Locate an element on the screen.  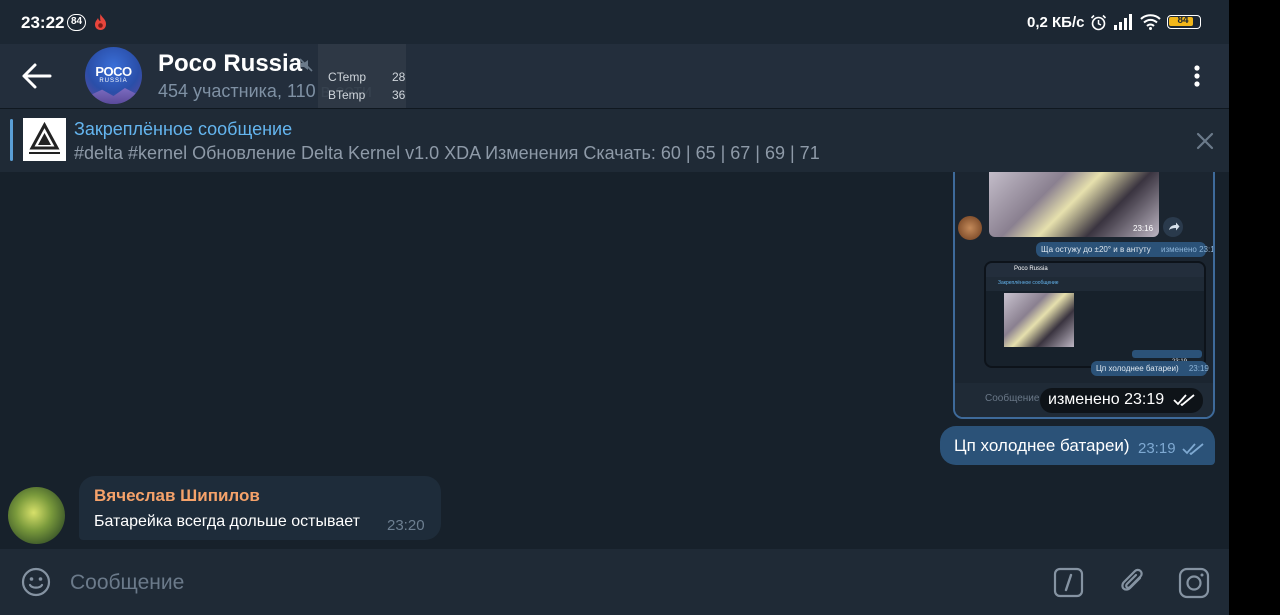
status-bar: 23:22 84 0,2 КБ/с 84 is located at coordinates (614, 22).